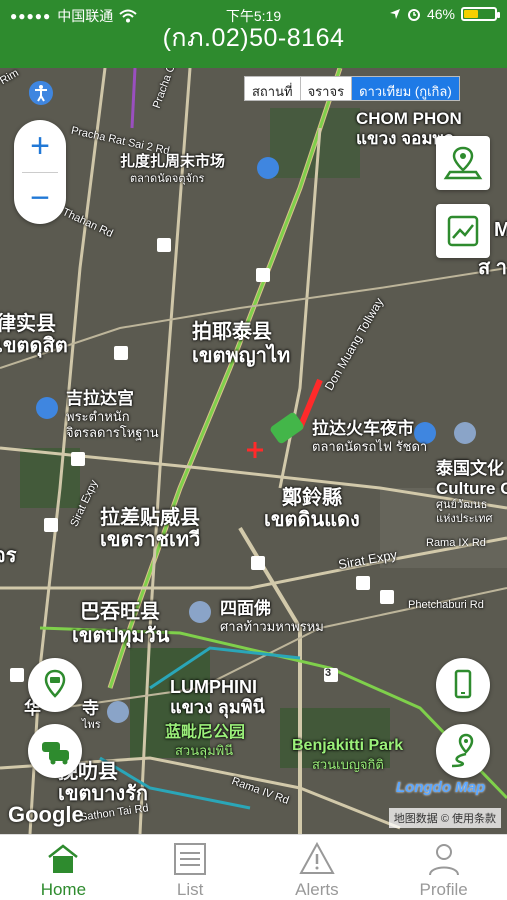 The width and height of the screenshot is (507, 900). I want to click on list-icon, so click(190, 859).